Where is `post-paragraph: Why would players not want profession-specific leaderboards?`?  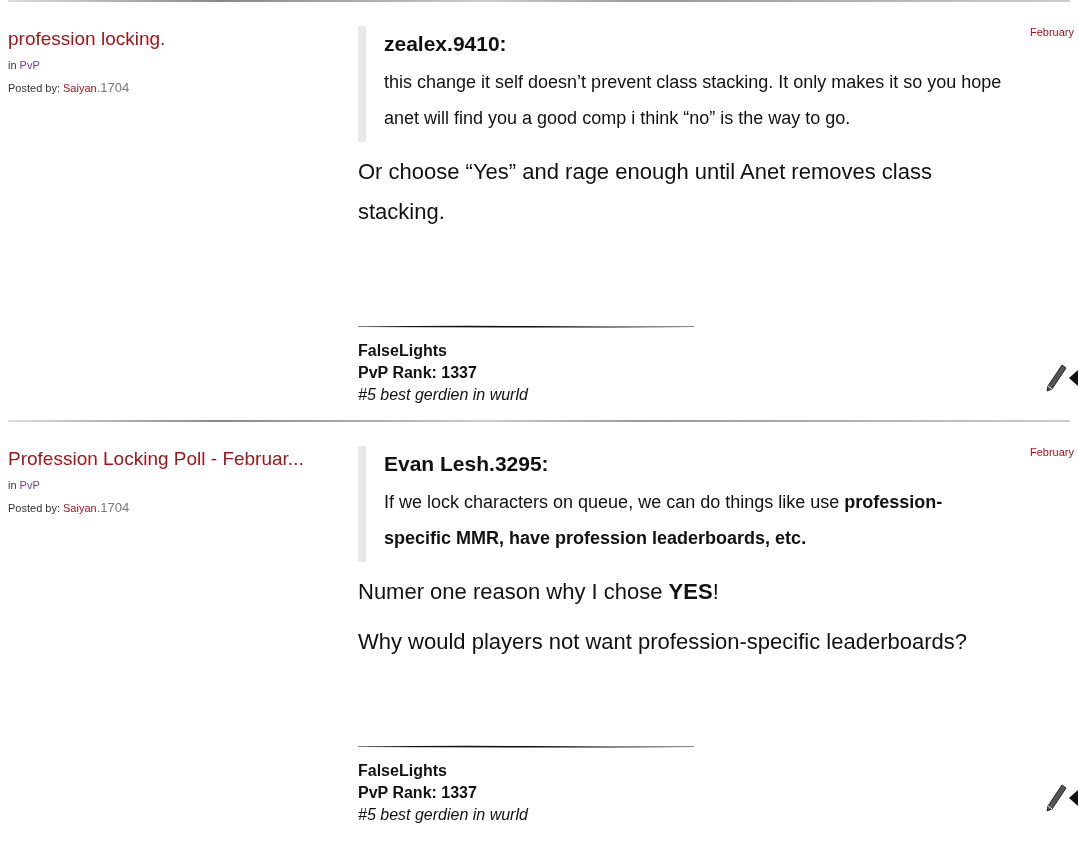 post-paragraph: Why would players not want profession-specific leaderboards? is located at coordinates (663, 642).